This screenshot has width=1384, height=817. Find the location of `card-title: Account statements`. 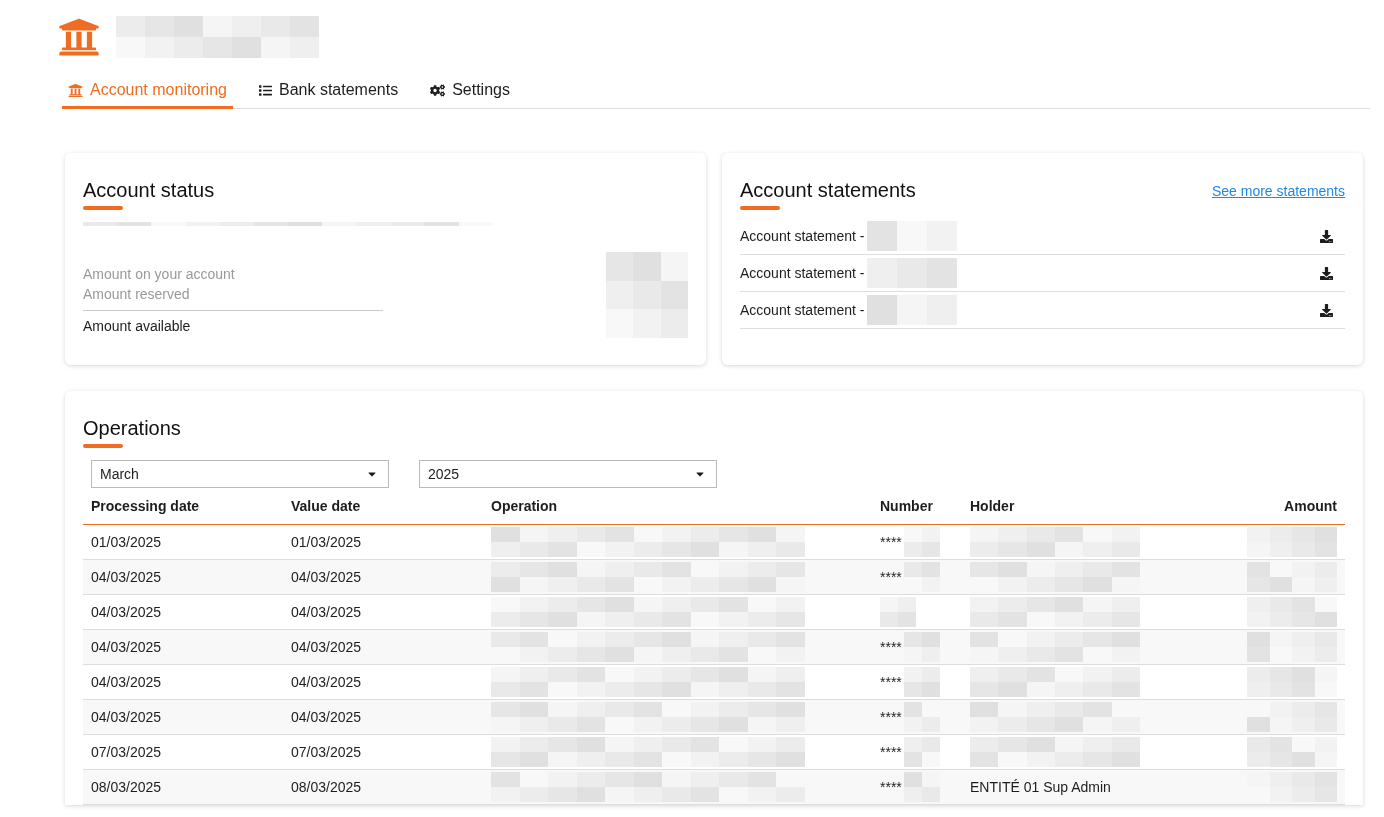

card-title: Account statements is located at coordinates (828, 190).